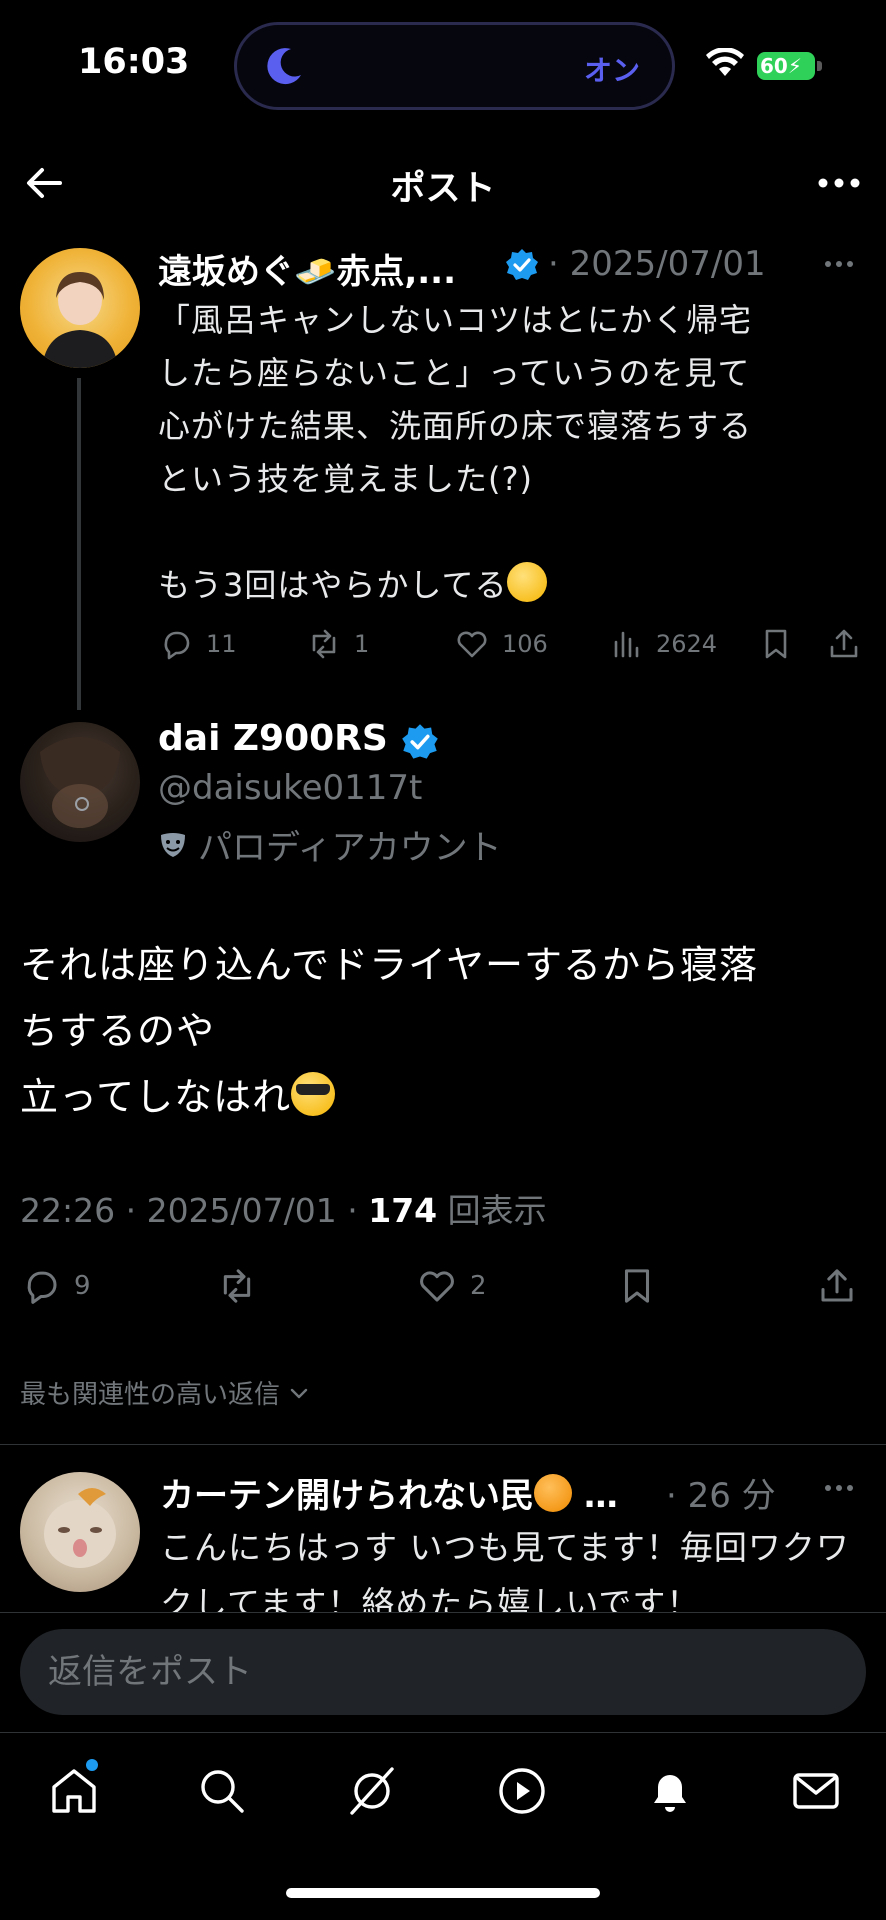  What do you see at coordinates (670, 1793) in the screenshot?
I see `notifications-icon` at bounding box center [670, 1793].